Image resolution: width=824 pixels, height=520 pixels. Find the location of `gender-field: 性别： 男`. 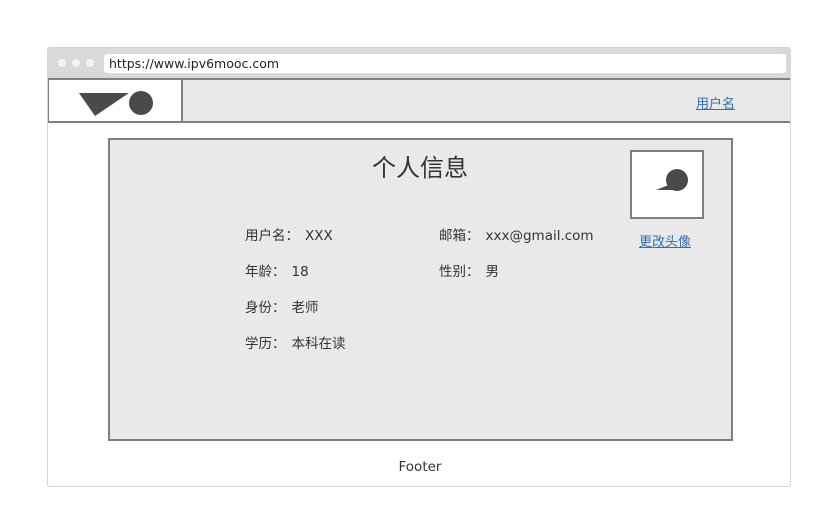

gender-field: 性别： 男 is located at coordinates (469, 270).